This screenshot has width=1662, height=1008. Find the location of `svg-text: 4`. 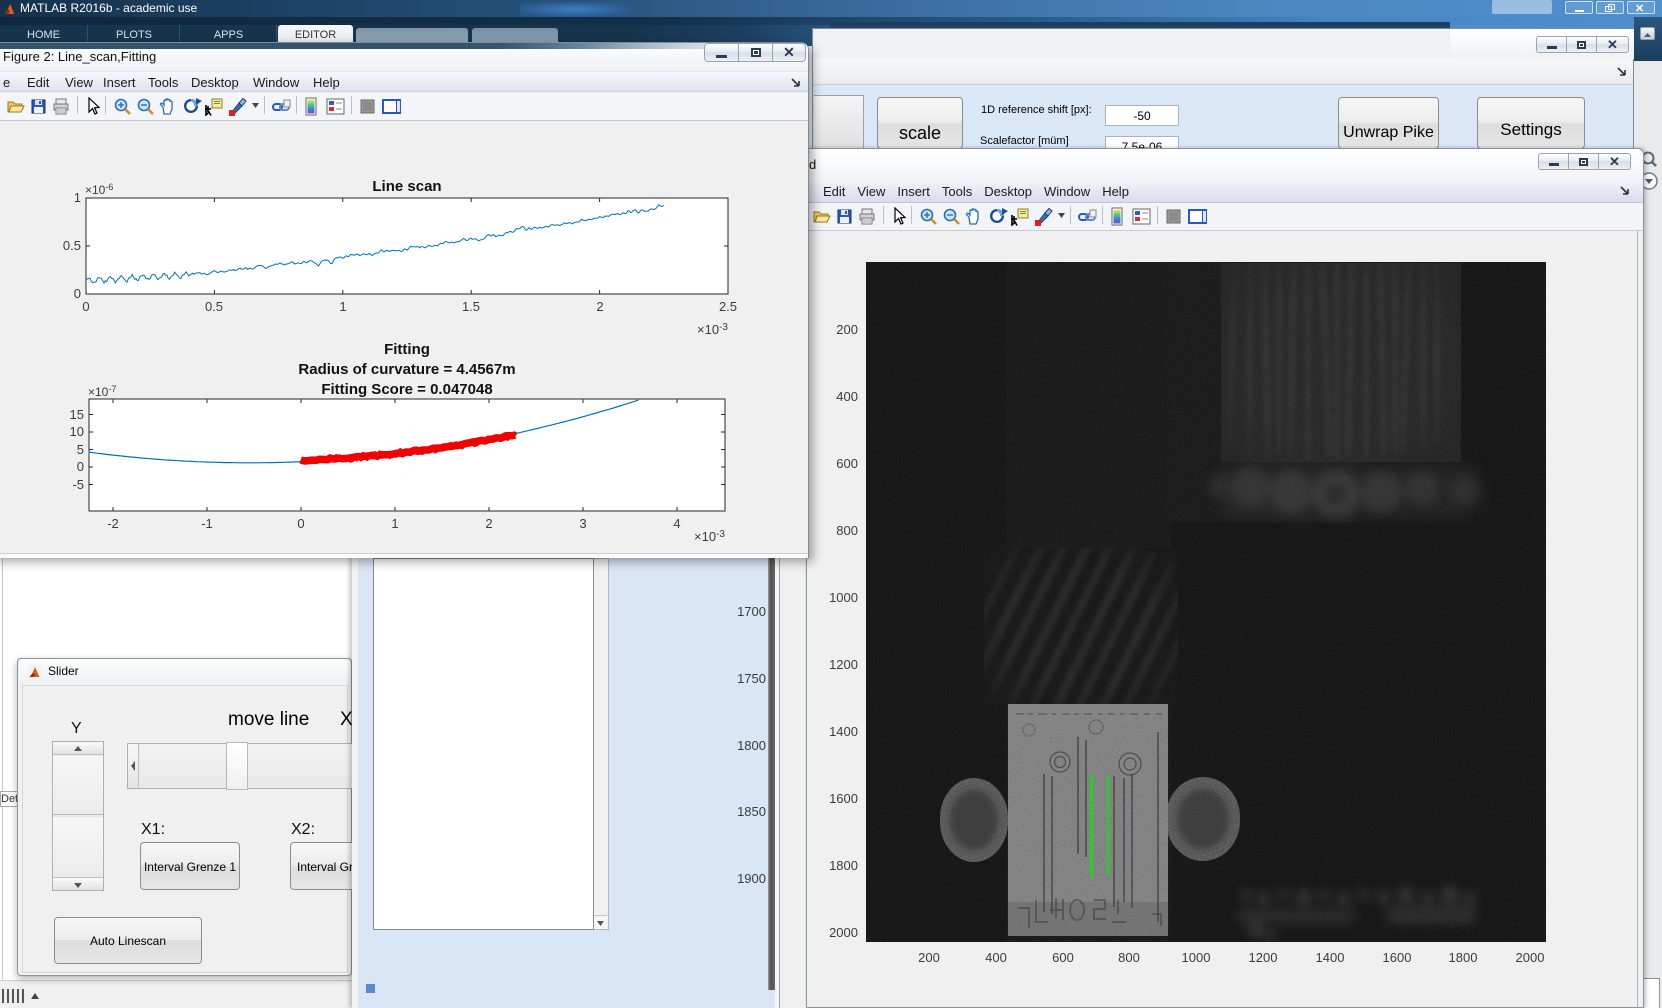

svg-text: 4 is located at coordinates (676, 523).